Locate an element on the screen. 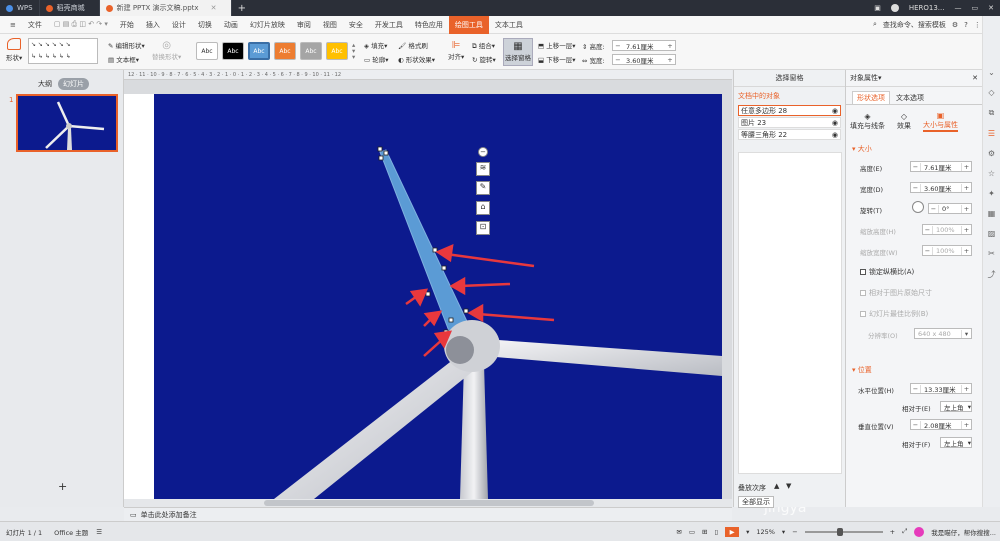 Image resolution: width=1000 pixels, height=541 pixels. spellcheck-icon: ☰ is located at coordinates (99, 532).